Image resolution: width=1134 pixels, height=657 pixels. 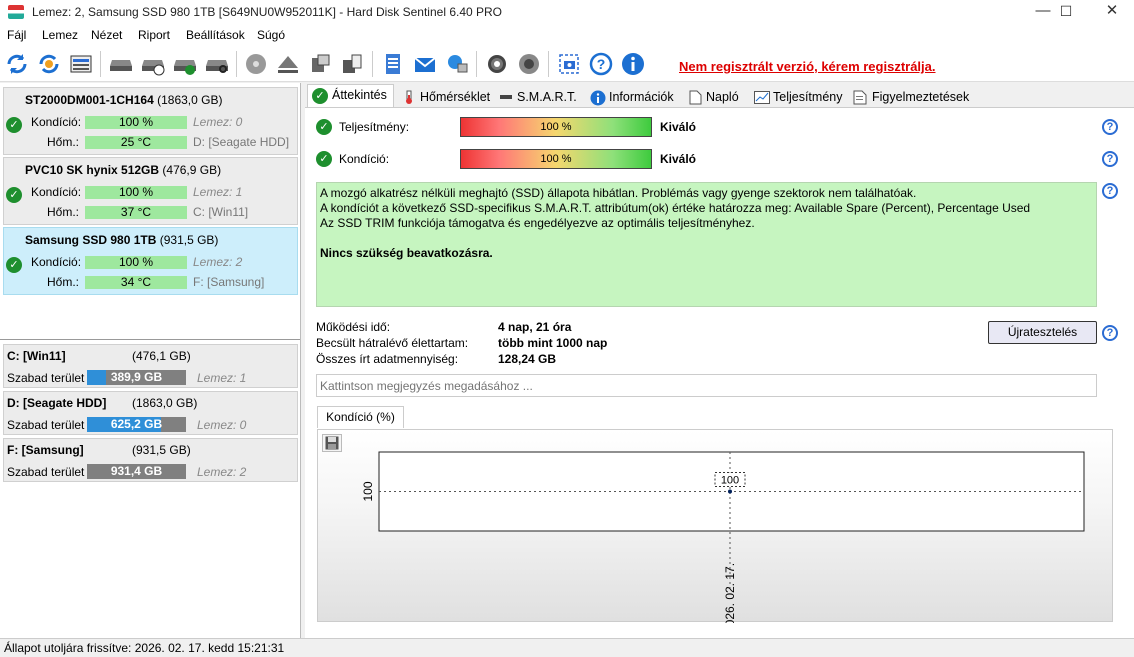 I want to click on speaker-icon, so click(x=529, y=64).